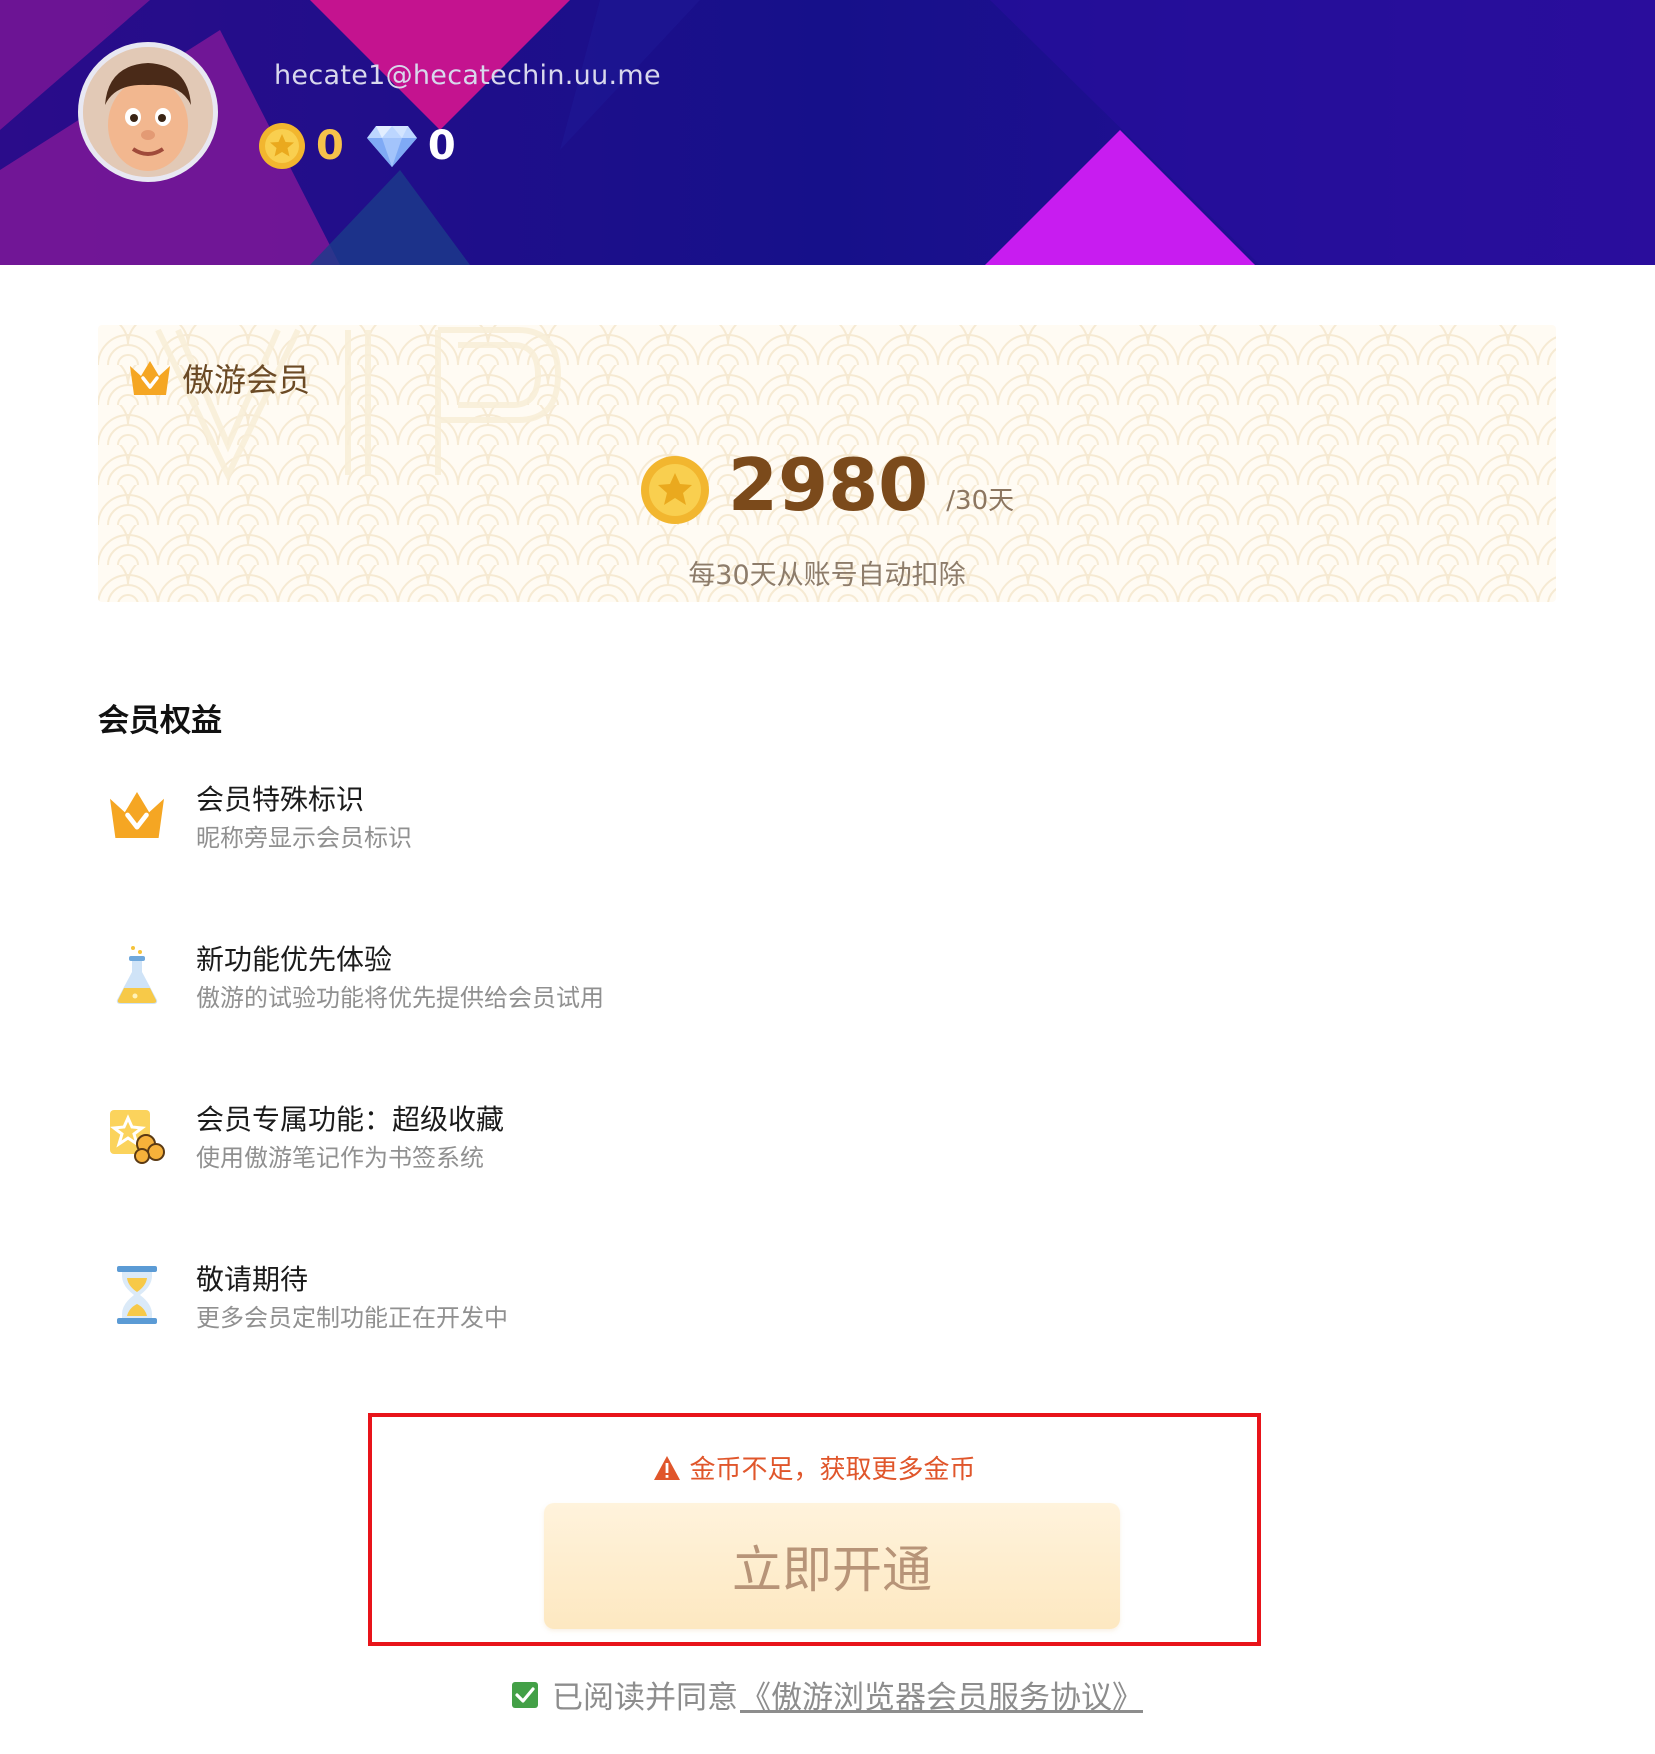 The width and height of the screenshot is (1655, 1754). Describe the element at coordinates (391, 146) in the screenshot. I see `diamond-icon` at that location.